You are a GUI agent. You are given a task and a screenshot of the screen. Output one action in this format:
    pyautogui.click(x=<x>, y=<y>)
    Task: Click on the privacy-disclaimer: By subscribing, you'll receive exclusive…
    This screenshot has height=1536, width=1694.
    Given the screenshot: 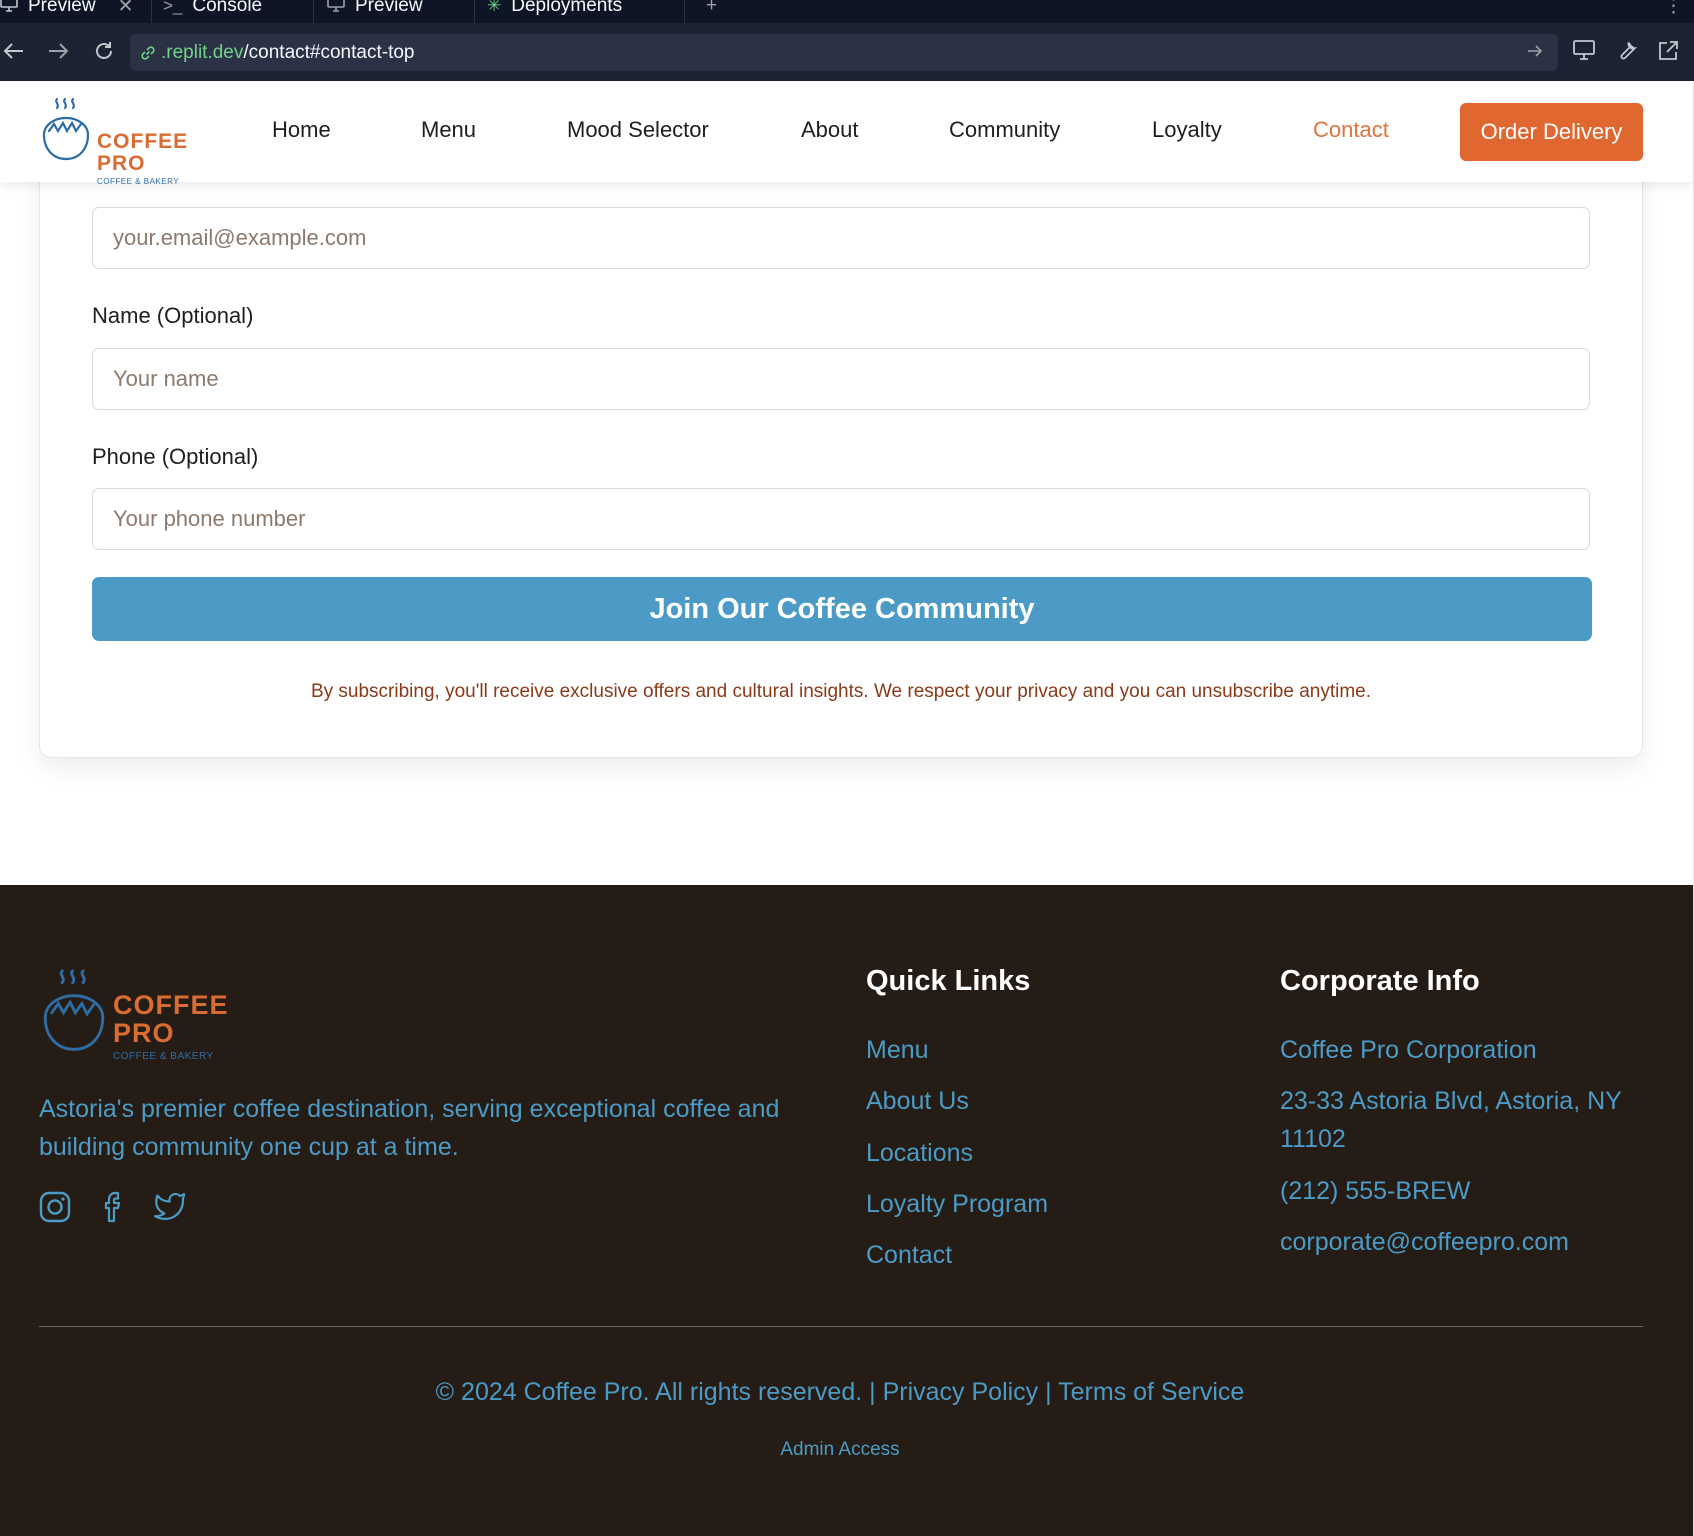 What is the action you would take?
    pyautogui.click(x=841, y=691)
    